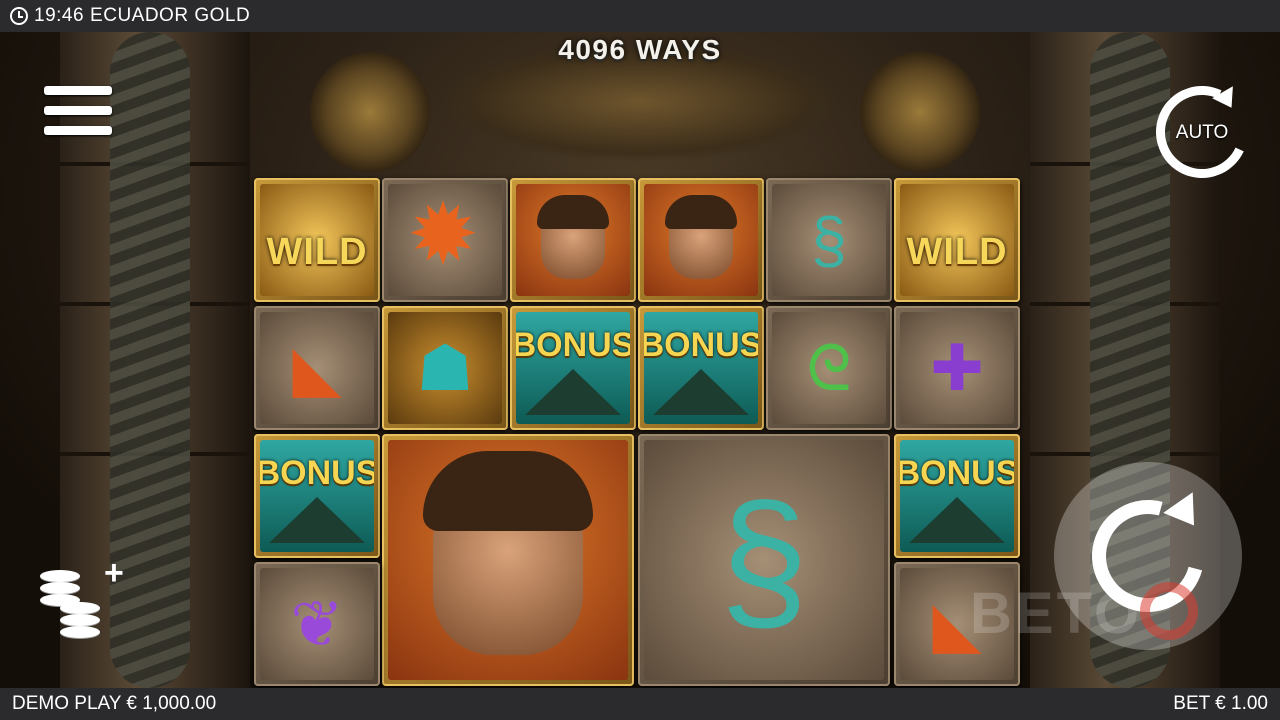 The image size is (1280, 720). I want to click on symbol-feather: ❦, so click(317, 624).